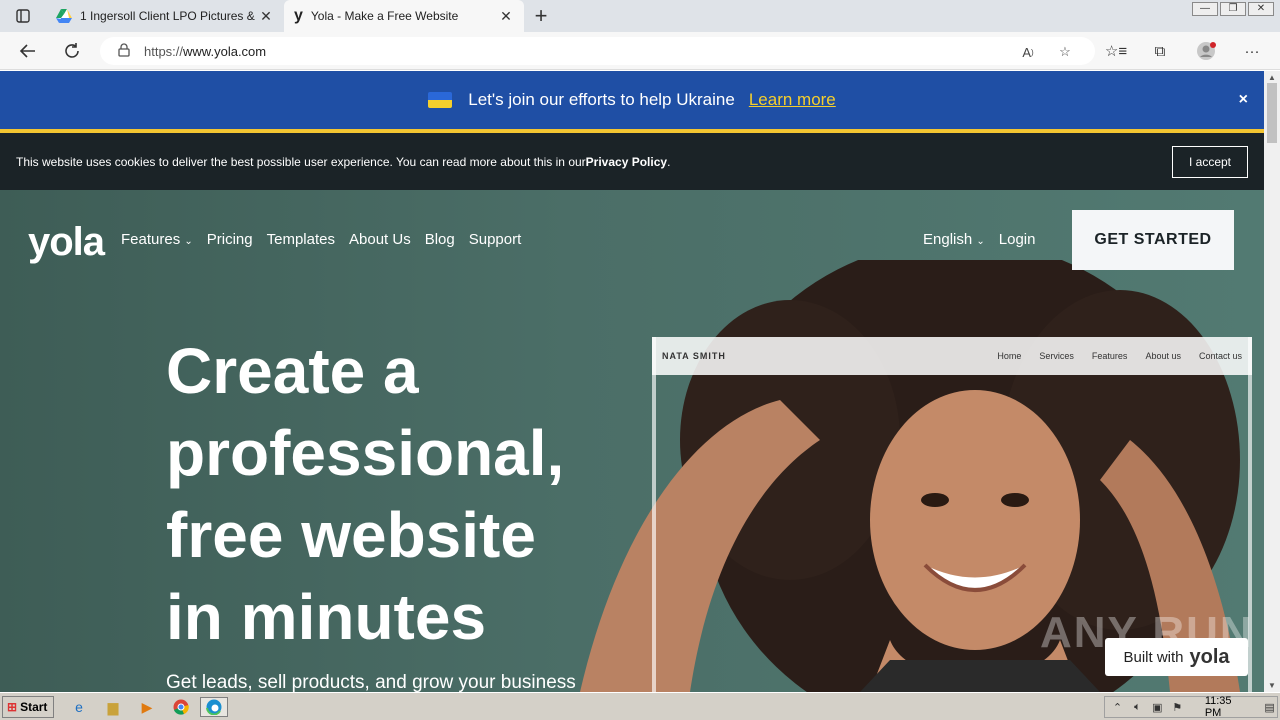 This screenshot has width=1280, height=720. I want to click on window-controls: — ❐ ✕, so click(1233, 9).